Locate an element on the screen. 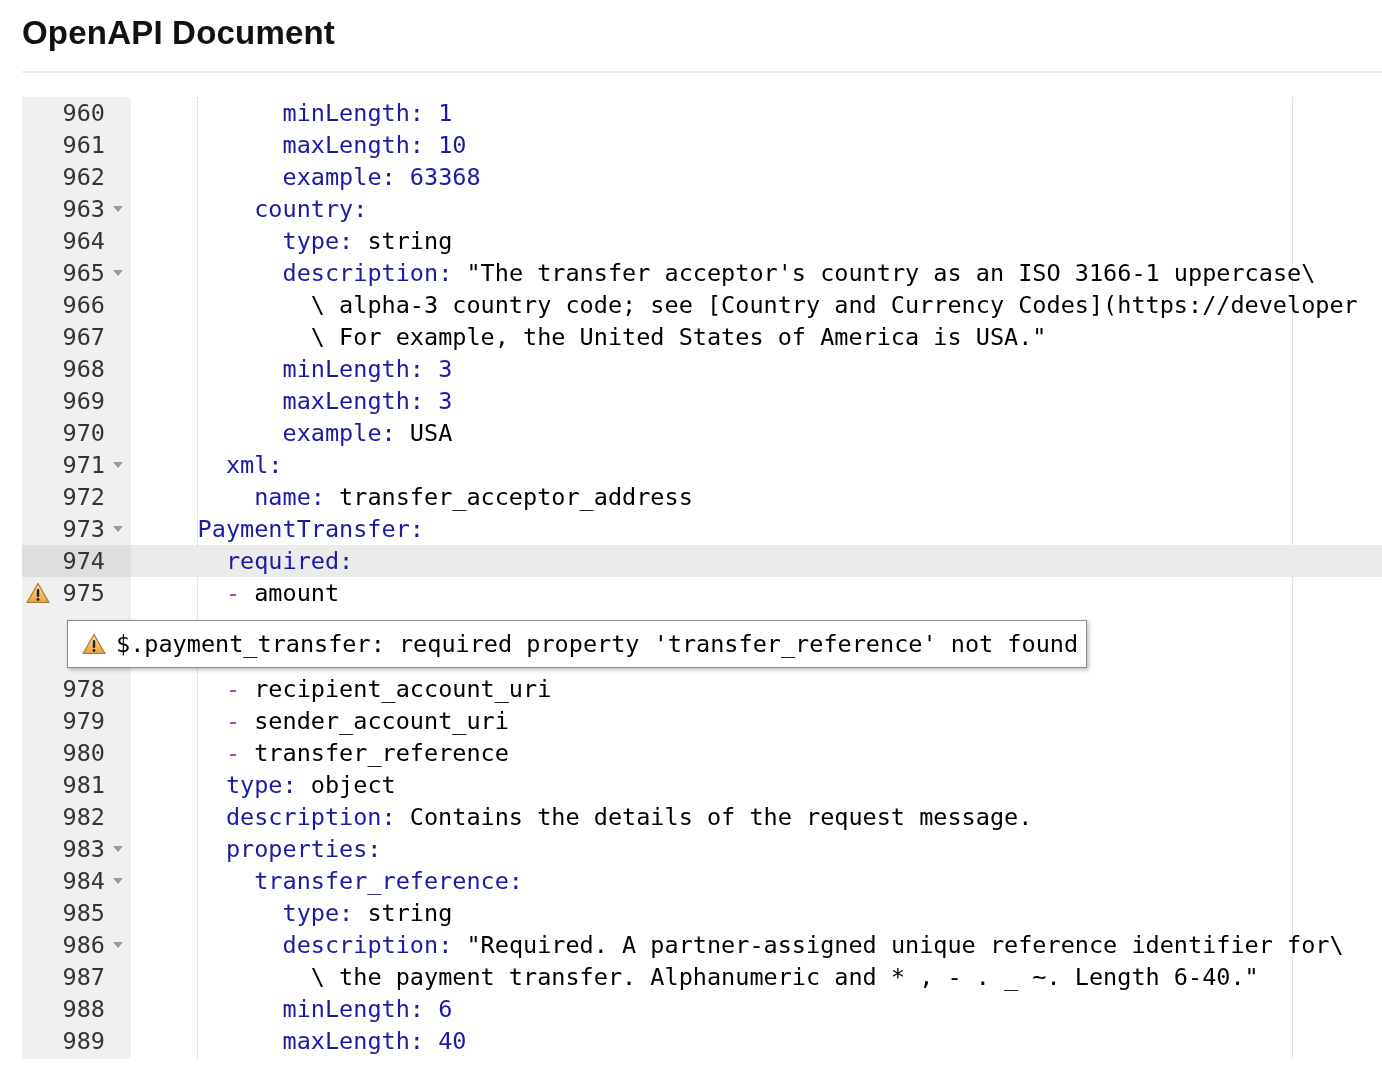  line-number: 968 is located at coordinates (83, 369).